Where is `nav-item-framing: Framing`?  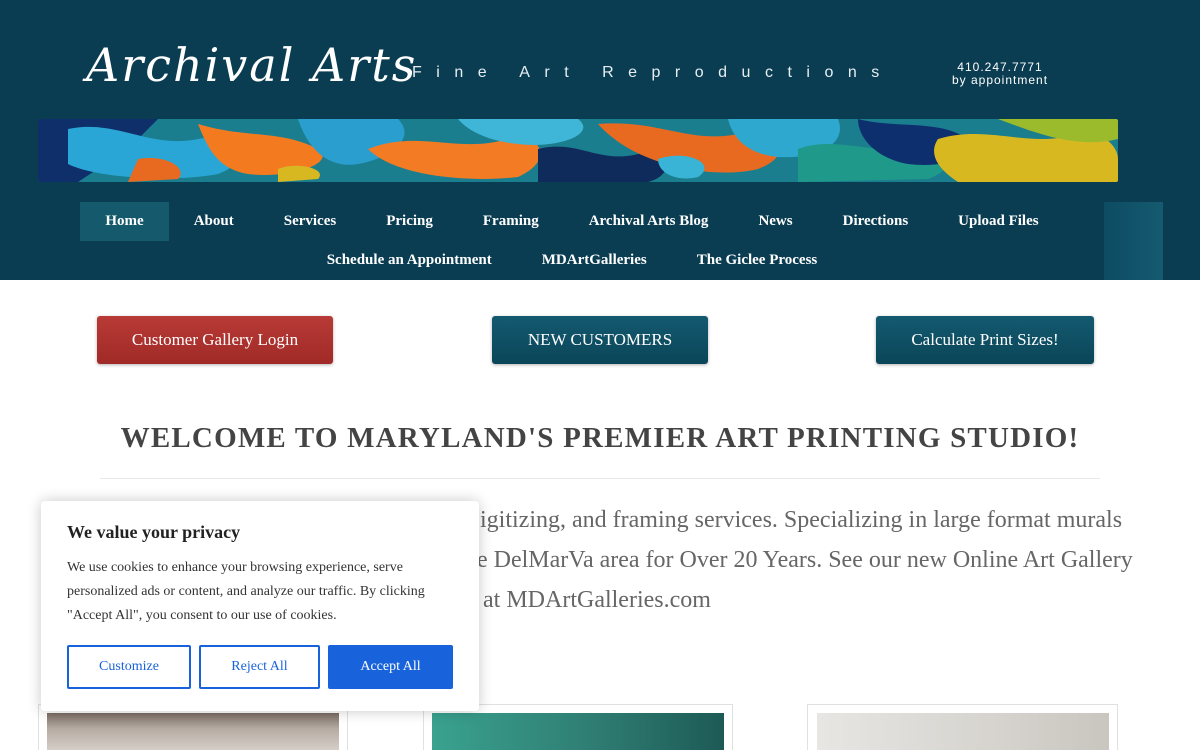 nav-item-framing: Framing is located at coordinates (511, 221).